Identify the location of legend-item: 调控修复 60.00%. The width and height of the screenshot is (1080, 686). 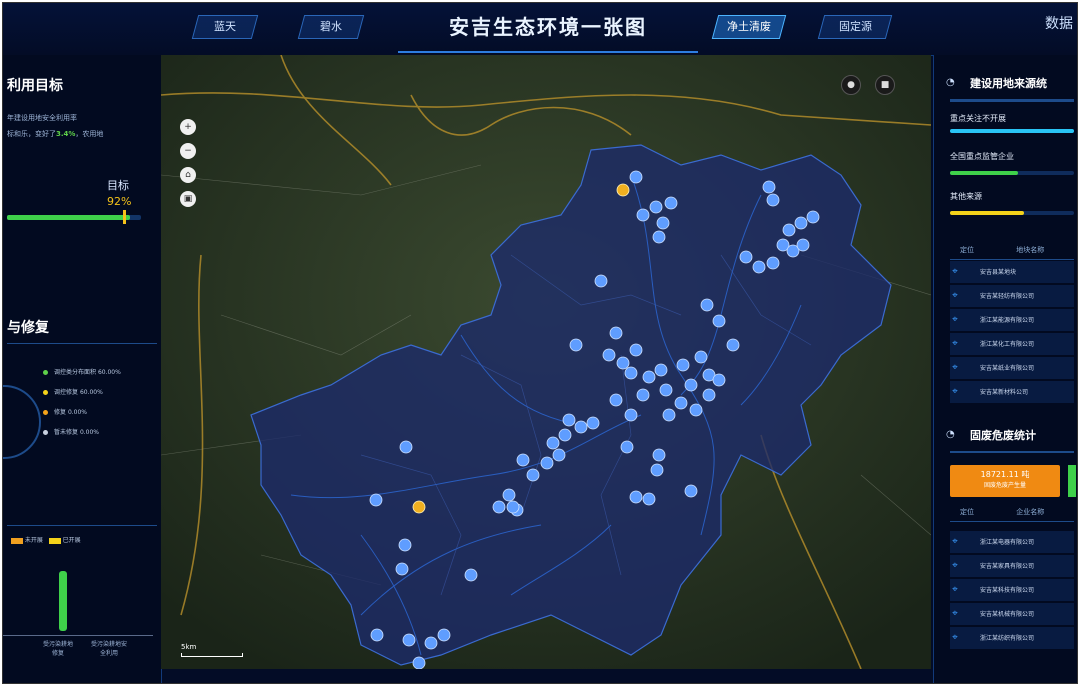
(73, 391).